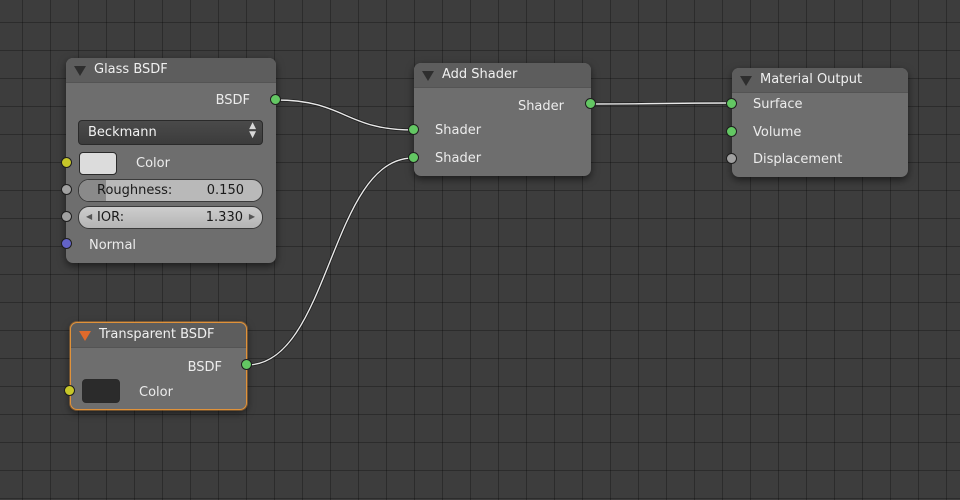 The image size is (960, 500). I want to click on transparent-bsdf-node: Transparent BSDF BSDF Color, so click(158, 366).